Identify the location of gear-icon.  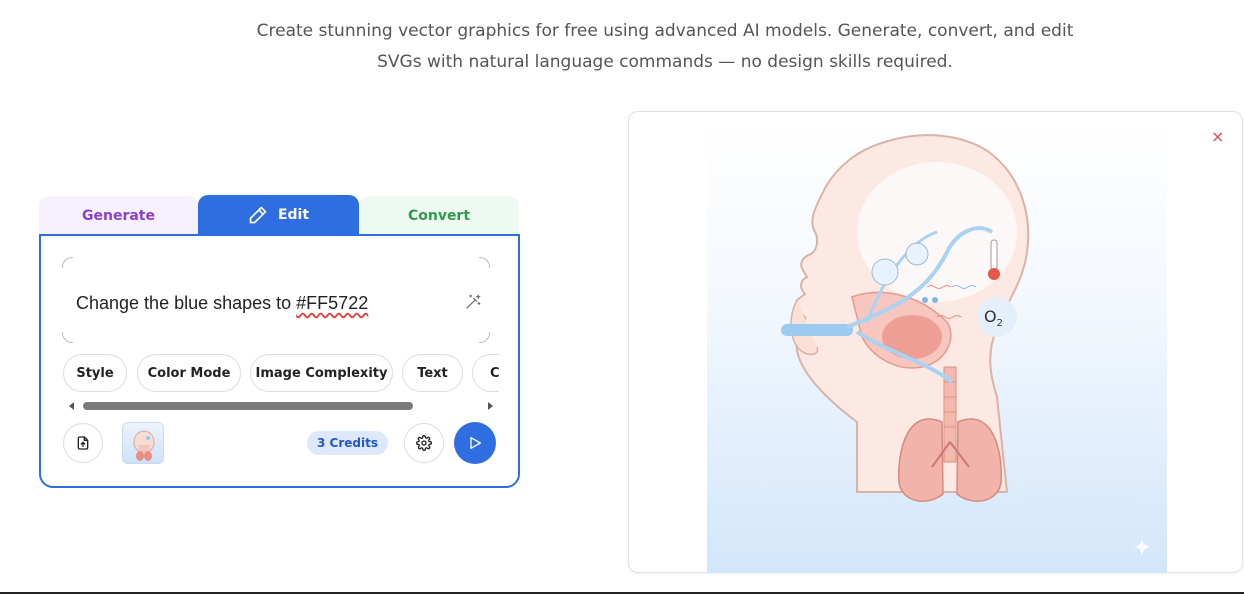
(424, 443).